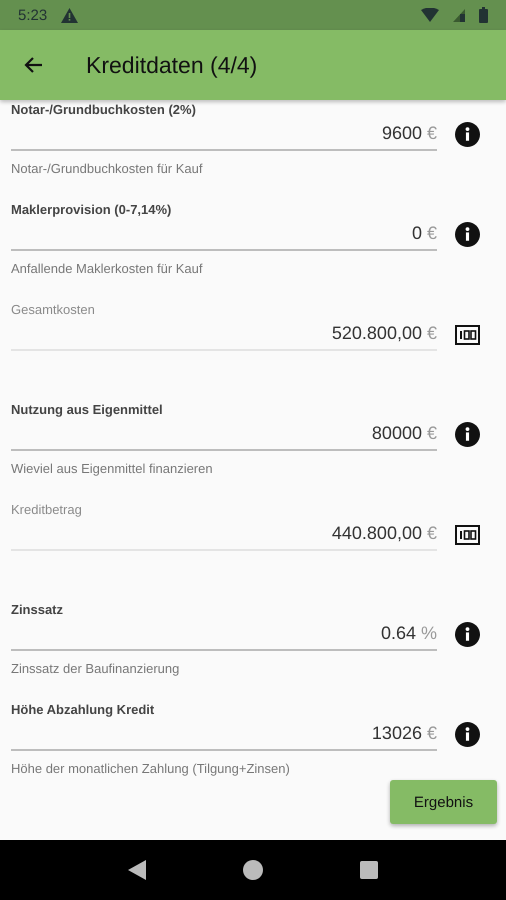 This screenshot has width=506, height=900. Describe the element at coordinates (443, 802) in the screenshot. I see `result-button: Ergebnis` at that location.